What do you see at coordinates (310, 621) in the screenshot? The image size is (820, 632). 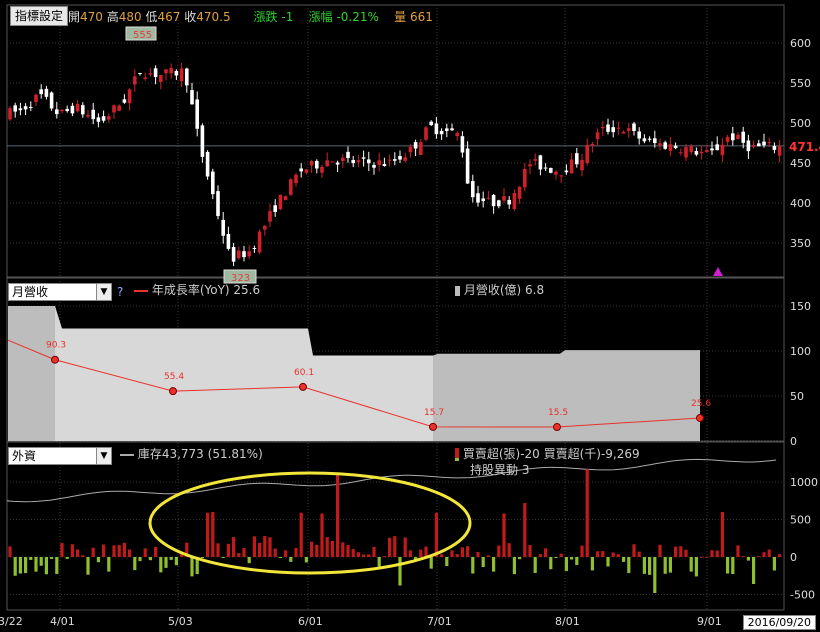 I see `x-axis-label: 6/01` at bounding box center [310, 621].